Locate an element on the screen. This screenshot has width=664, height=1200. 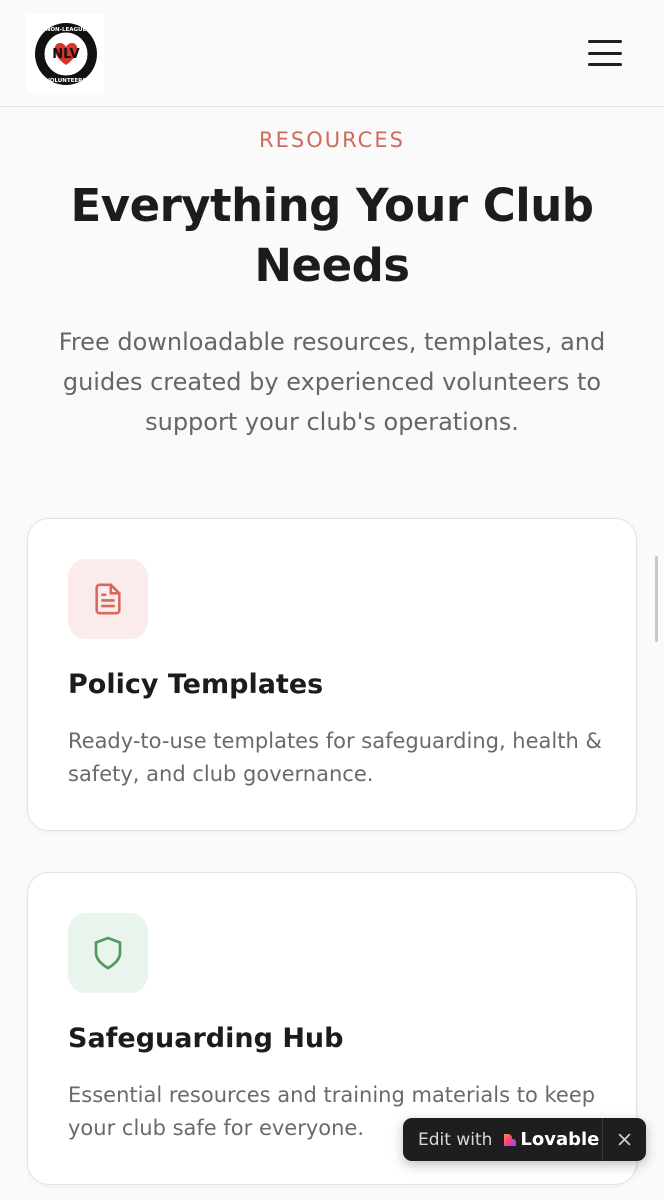
lovable-edit-badge: Edit with Lovable is located at coordinates (524, 1139).